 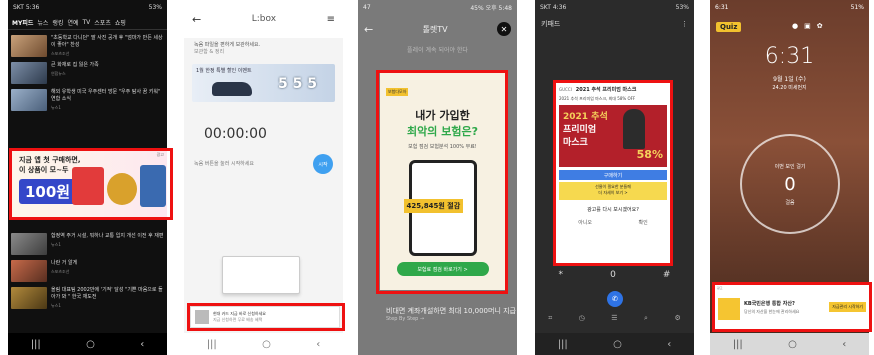 What do you see at coordinates (87, 7) in the screenshot?
I see `status-bar: SKT 5:36 53%` at bounding box center [87, 7].